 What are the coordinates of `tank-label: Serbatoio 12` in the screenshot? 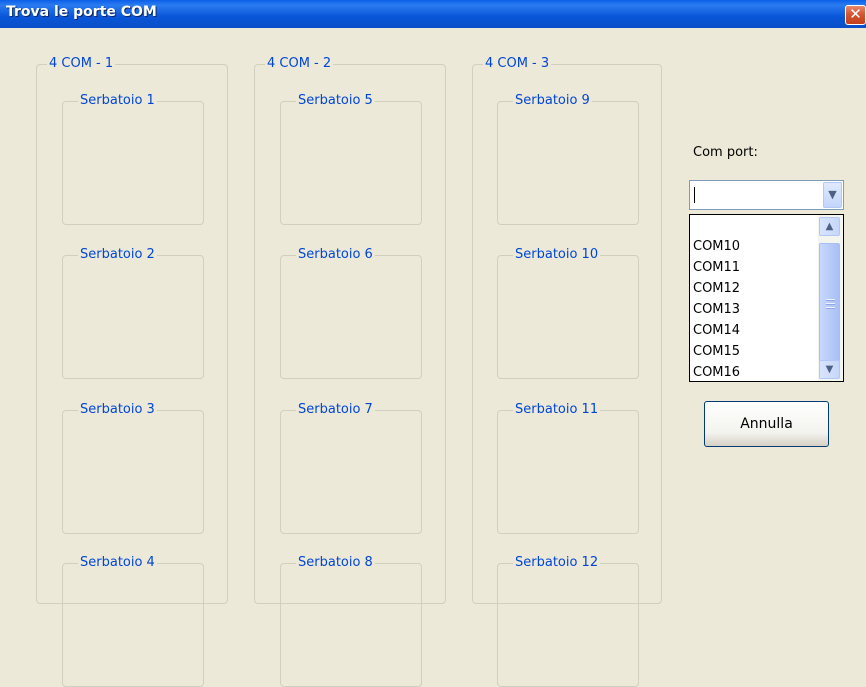 It's located at (557, 563).